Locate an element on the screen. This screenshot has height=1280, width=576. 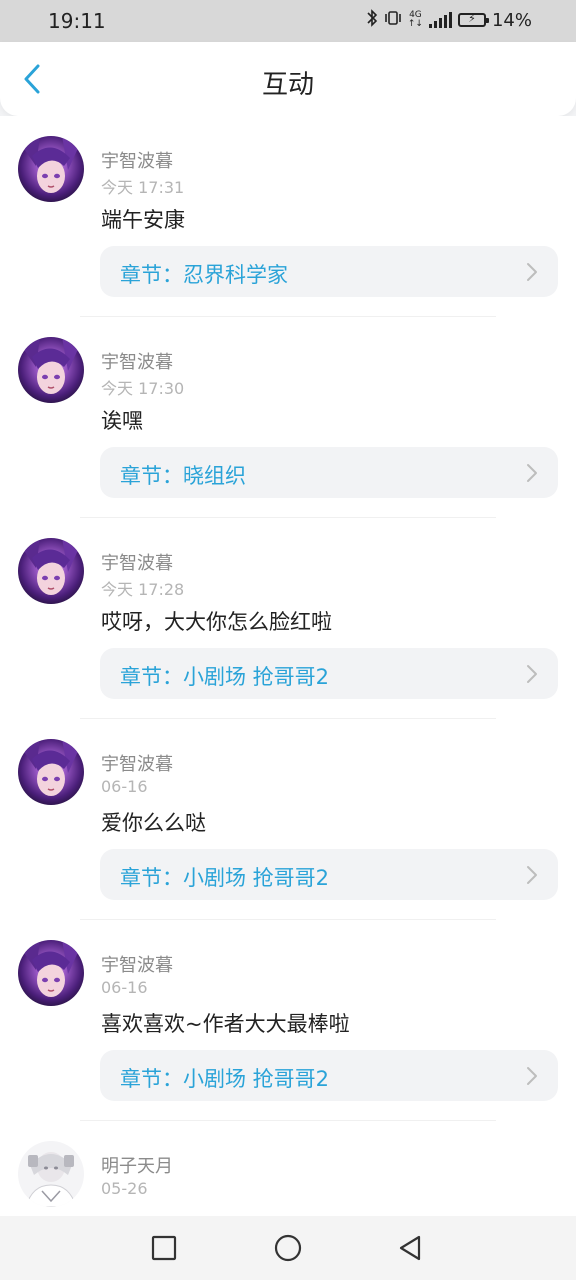
status-time: 19:11 is located at coordinates (77, 21).